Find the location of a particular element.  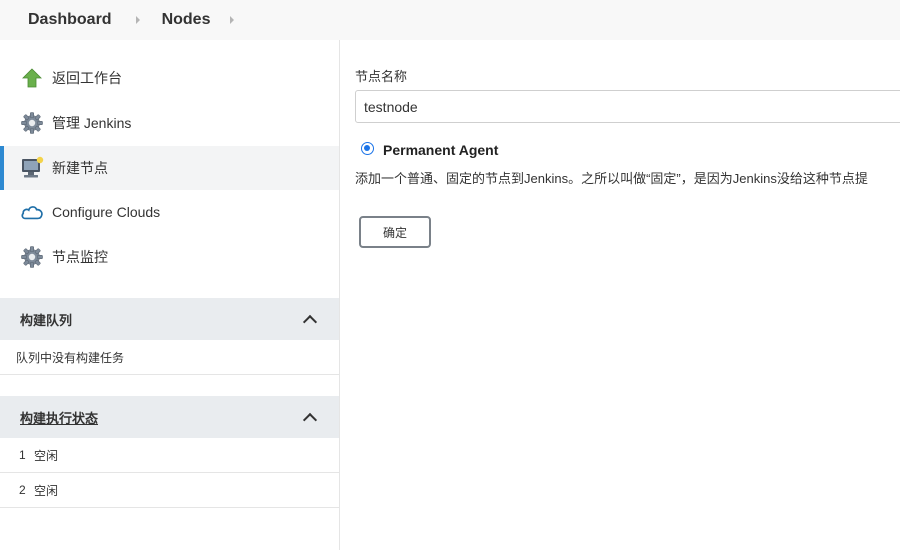

executor-status-title: 构建执行状态 is located at coordinates (59, 417).